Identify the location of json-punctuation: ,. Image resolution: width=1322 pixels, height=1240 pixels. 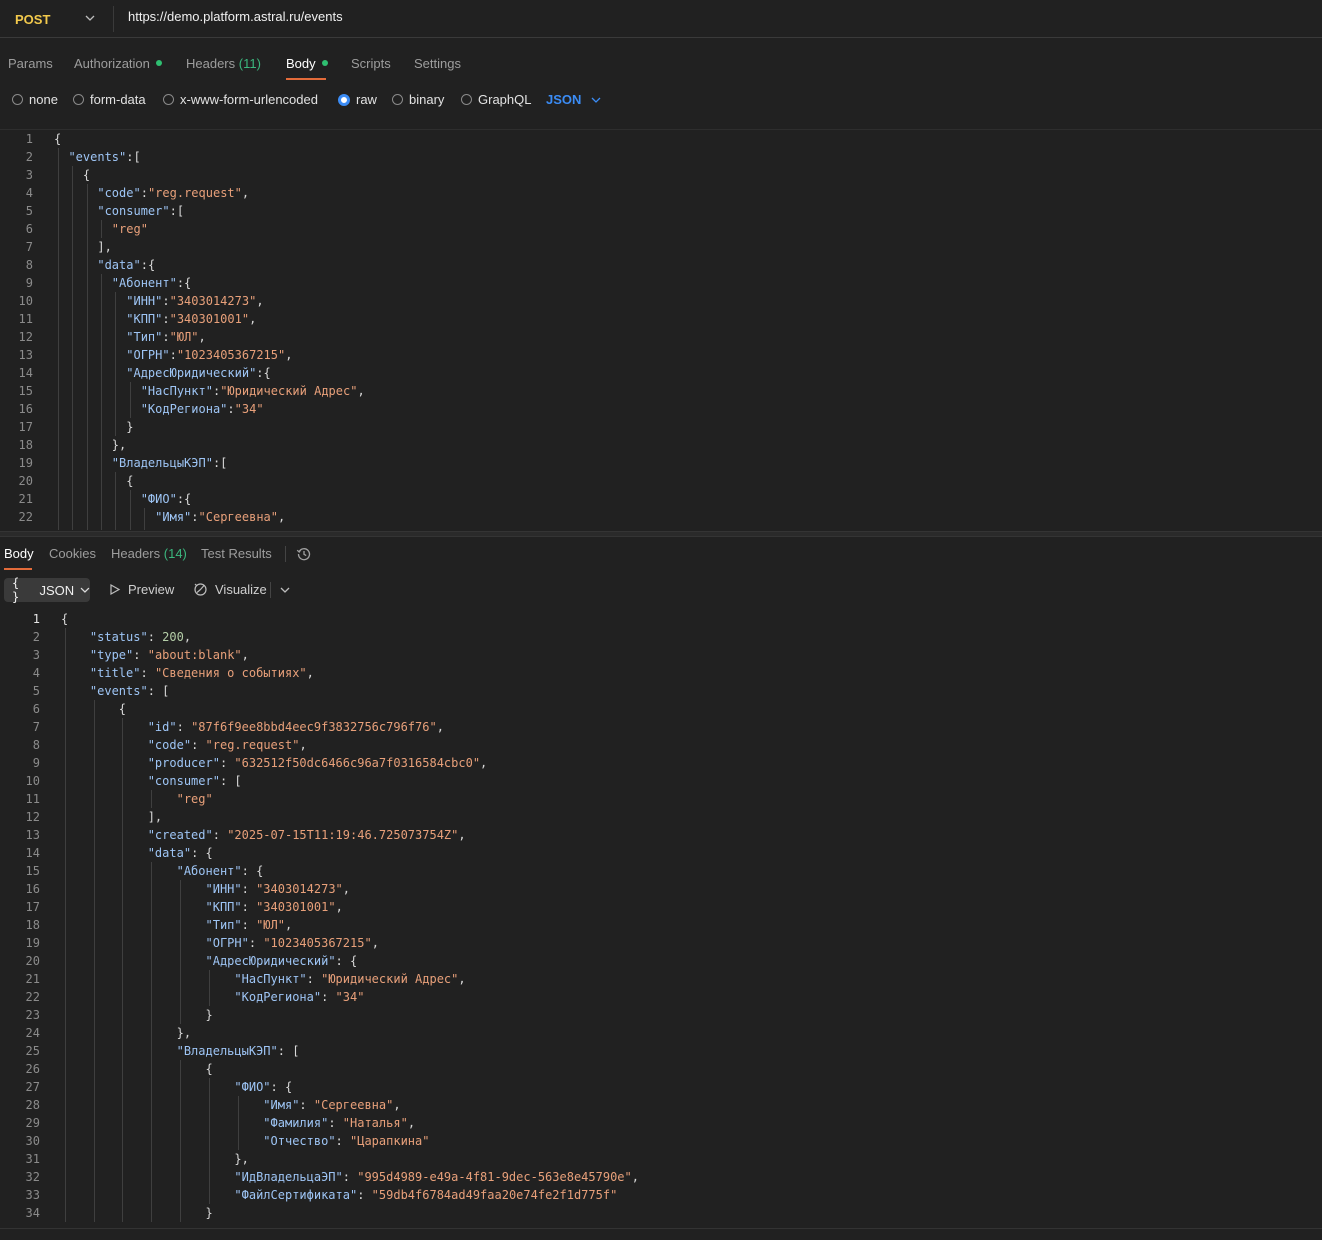
(397, 1105).